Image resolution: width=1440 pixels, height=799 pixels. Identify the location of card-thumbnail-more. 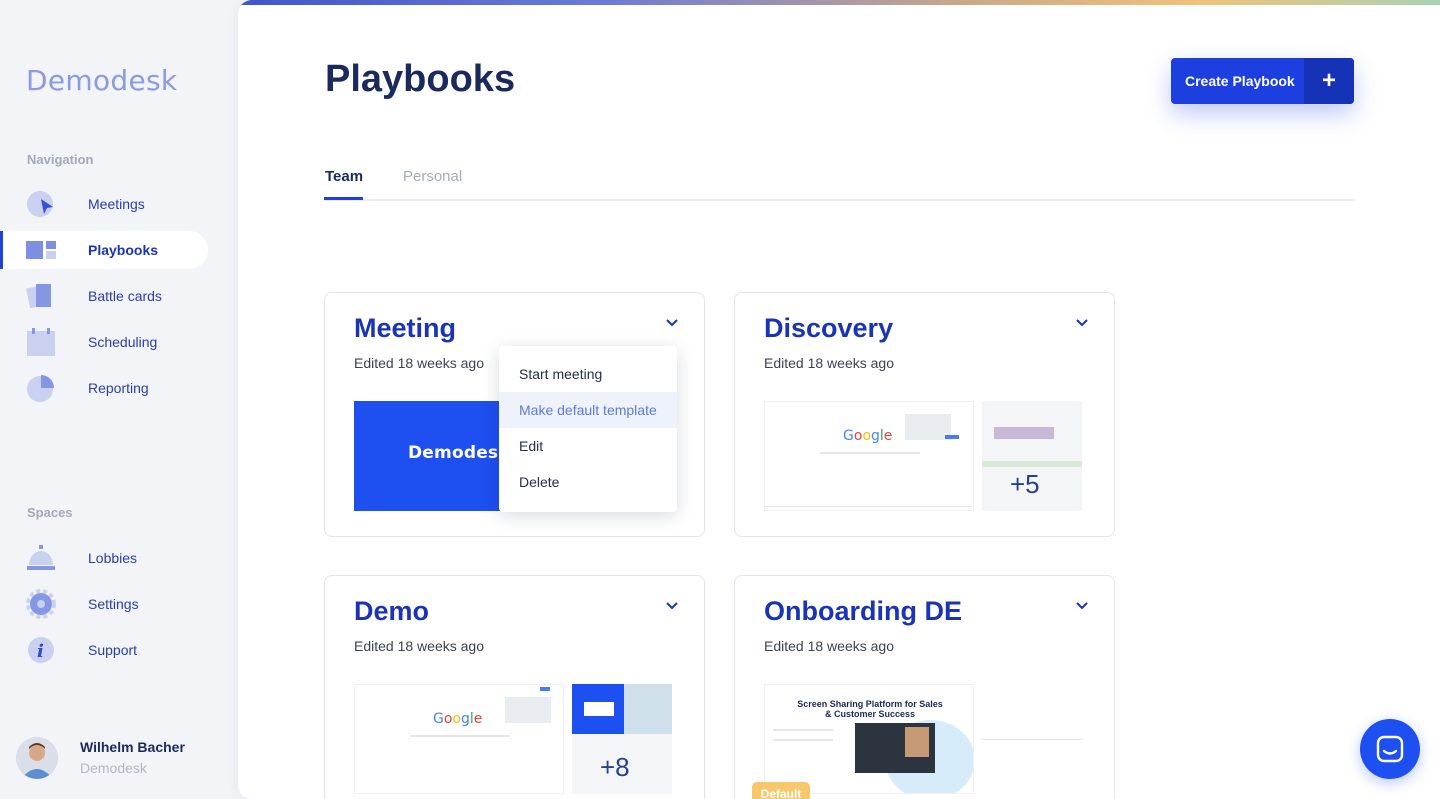
(1032, 739).